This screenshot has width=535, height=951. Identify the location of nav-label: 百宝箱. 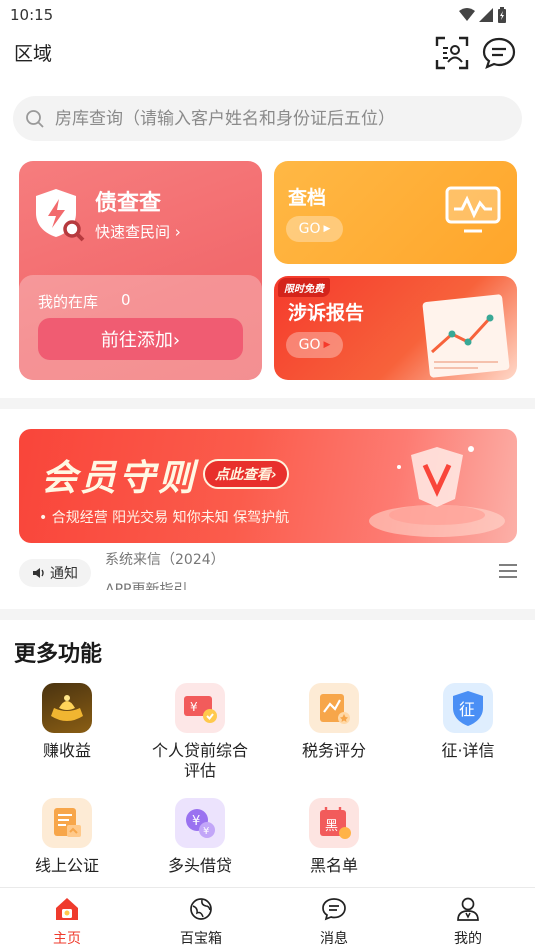
(201, 939).